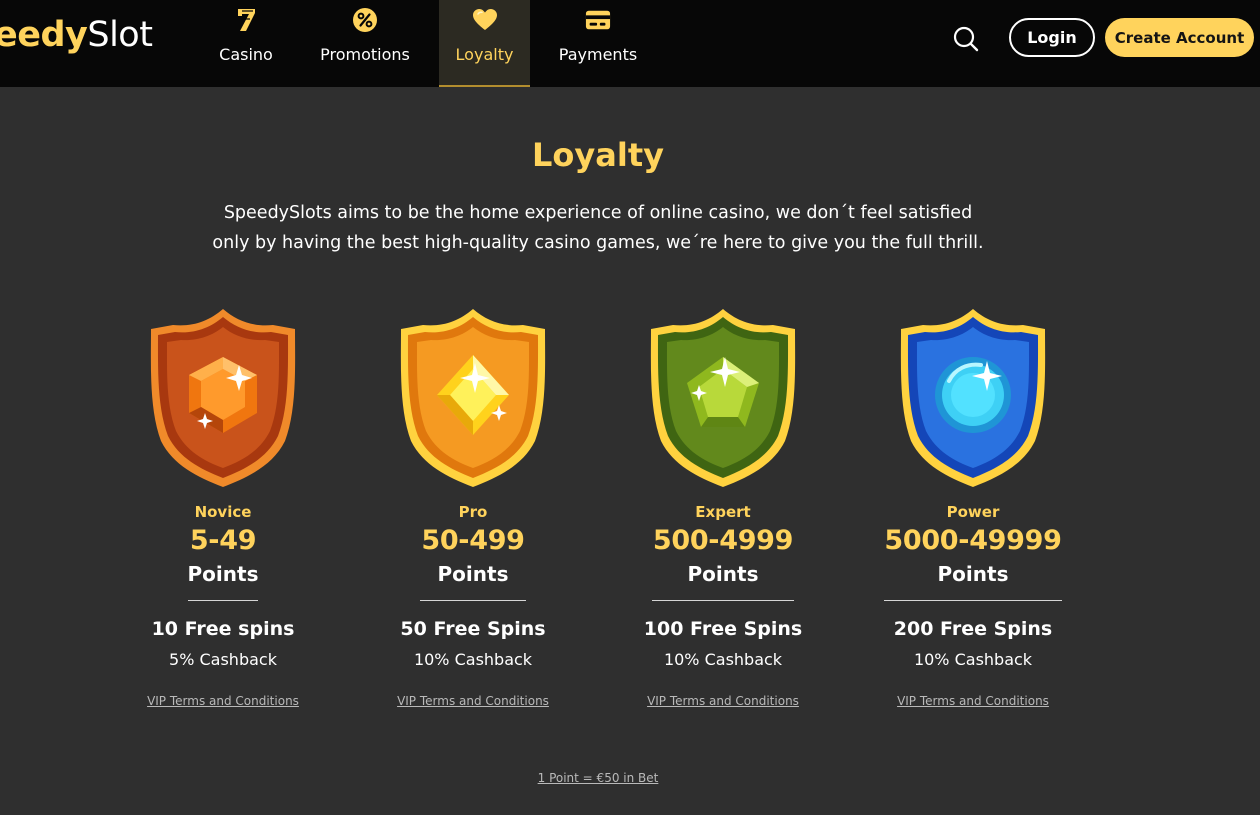 The width and height of the screenshot is (1260, 815). What do you see at coordinates (223, 629) in the screenshot?
I see `tier-free-spins: 10 Free spins` at bounding box center [223, 629].